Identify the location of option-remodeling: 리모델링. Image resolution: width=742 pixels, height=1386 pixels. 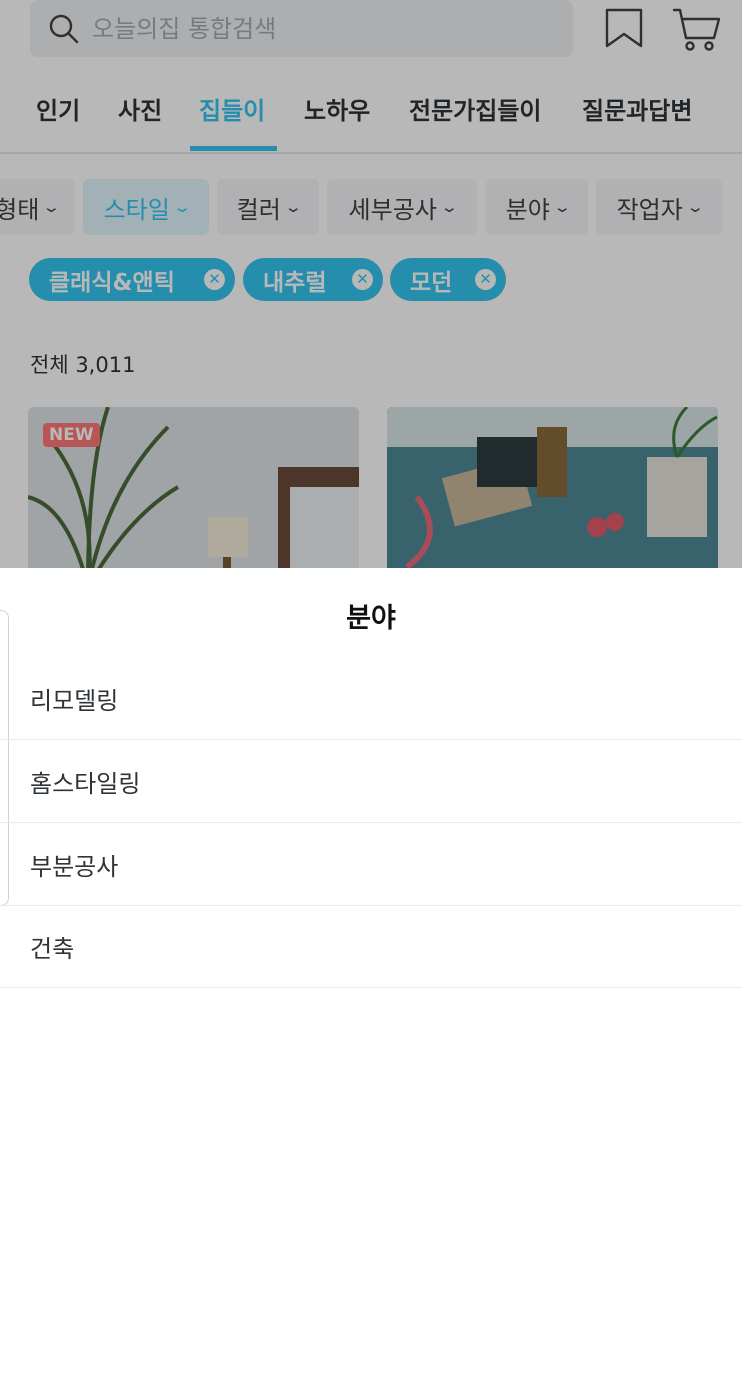
(371, 699).